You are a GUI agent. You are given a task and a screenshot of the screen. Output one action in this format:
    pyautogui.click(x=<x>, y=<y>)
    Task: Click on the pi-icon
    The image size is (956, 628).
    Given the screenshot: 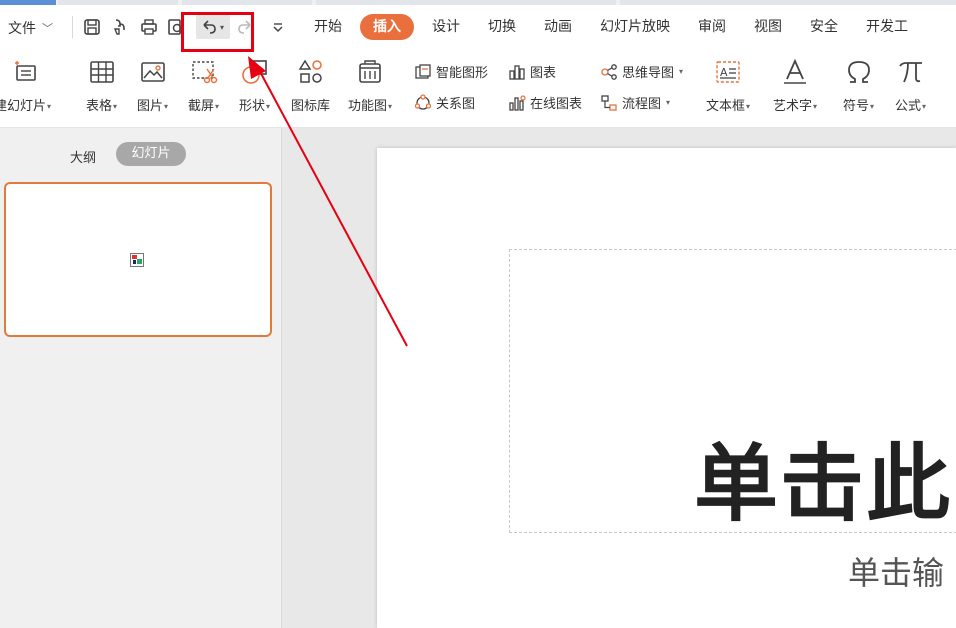 What is the action you would take?
    pyautogui.click(x=911, y=72)
    